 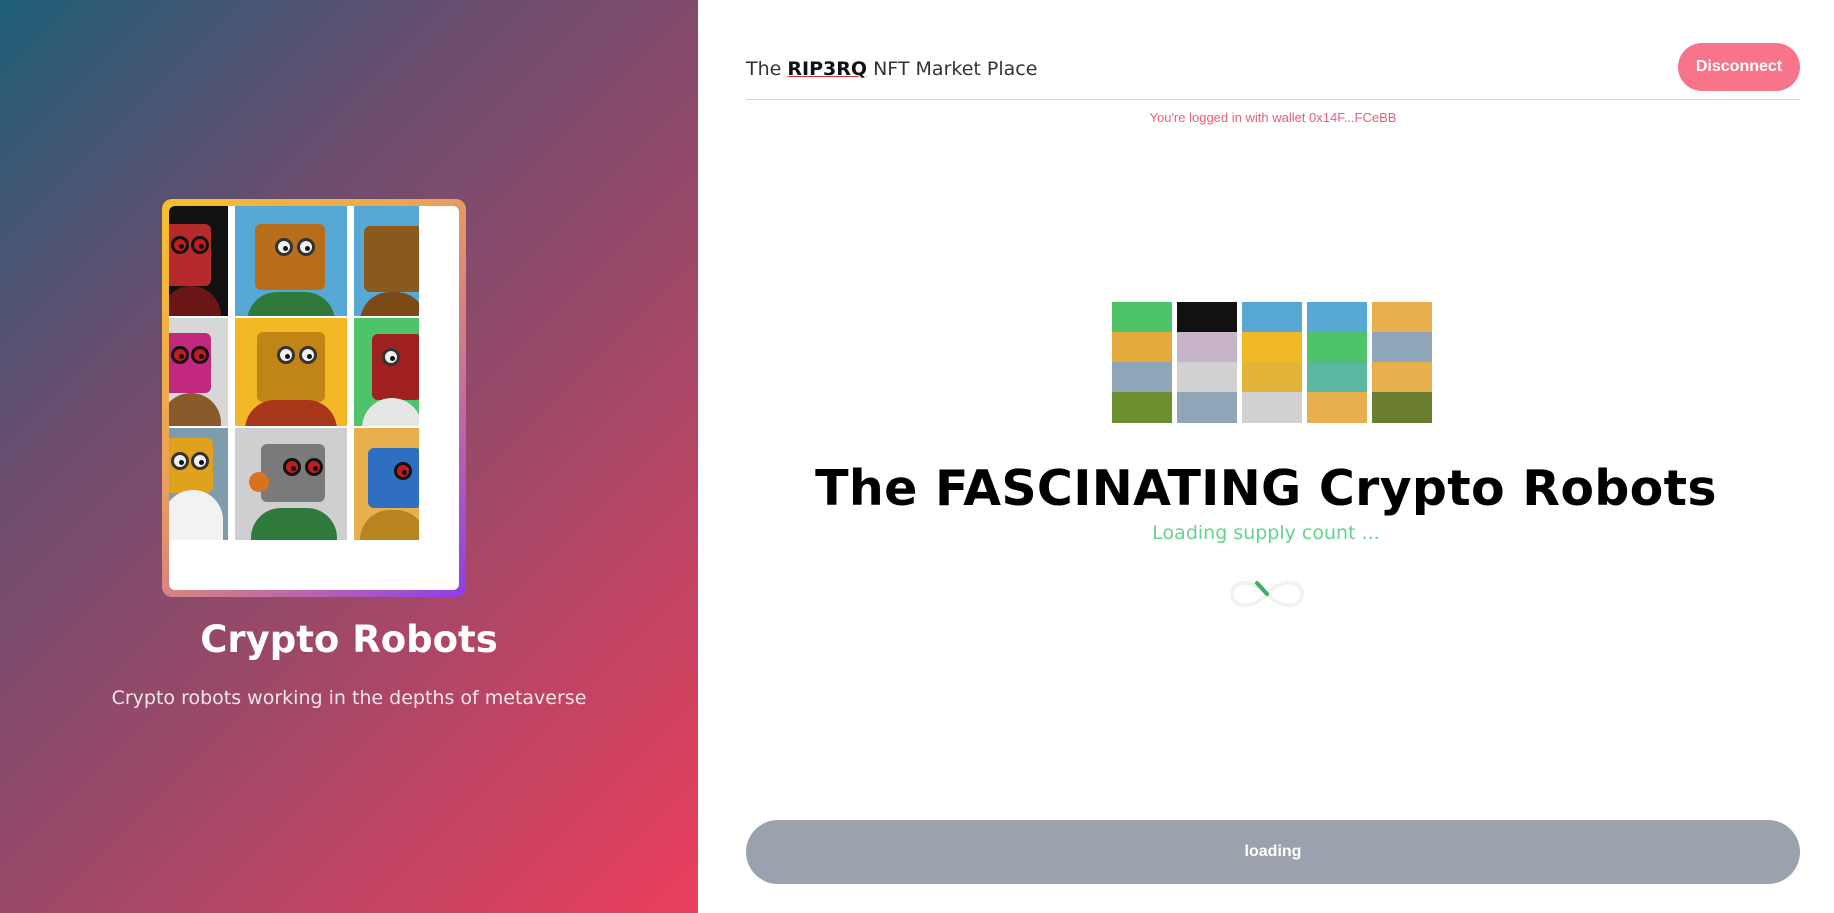 I want to click on brand-title: The RIP3RQ NFT Market Place, so click(x=891, y=69).